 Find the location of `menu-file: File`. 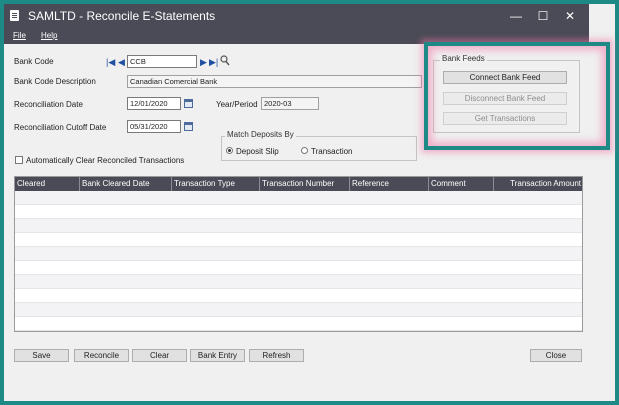

menu-file: File is located at coordinates (19, 35).